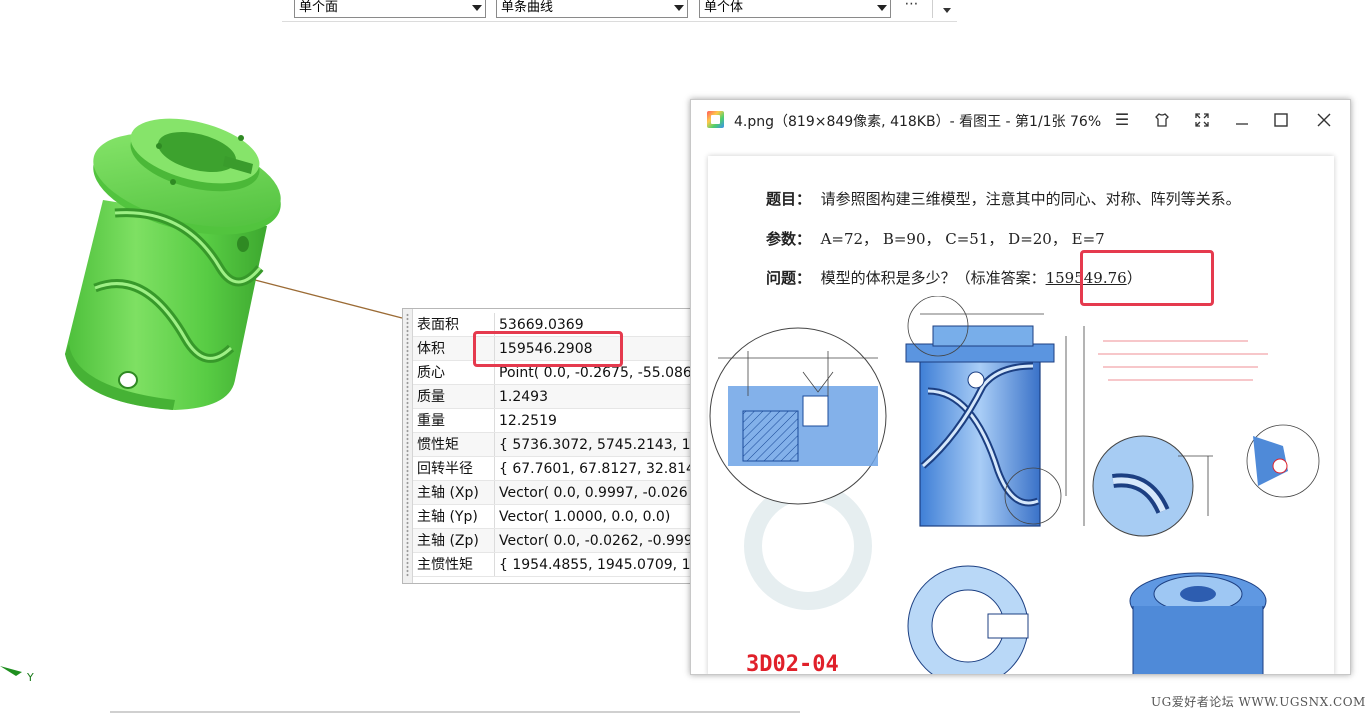 Image resolution: width=1367 pixels, height=713 pixels. What do you see at coordinates (933, 278) in the screenshot?
I see `doc-question-text: 模型的体积是多少？（标准答案：` at bounding box center [933, 278].